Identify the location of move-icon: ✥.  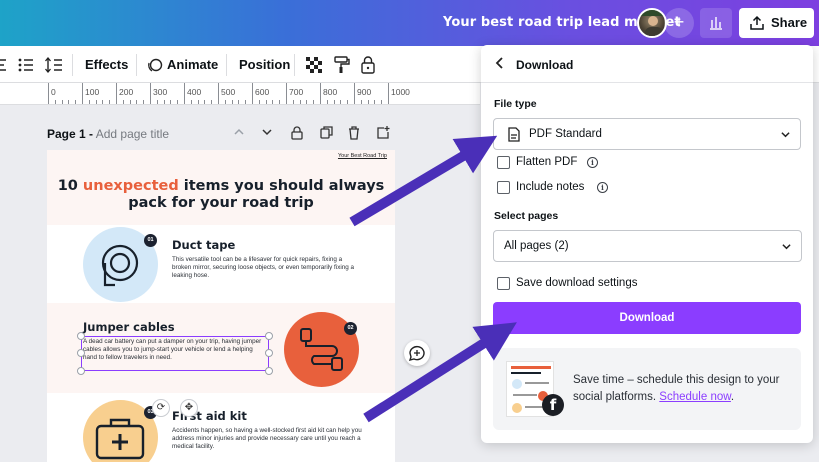
(189, 408).